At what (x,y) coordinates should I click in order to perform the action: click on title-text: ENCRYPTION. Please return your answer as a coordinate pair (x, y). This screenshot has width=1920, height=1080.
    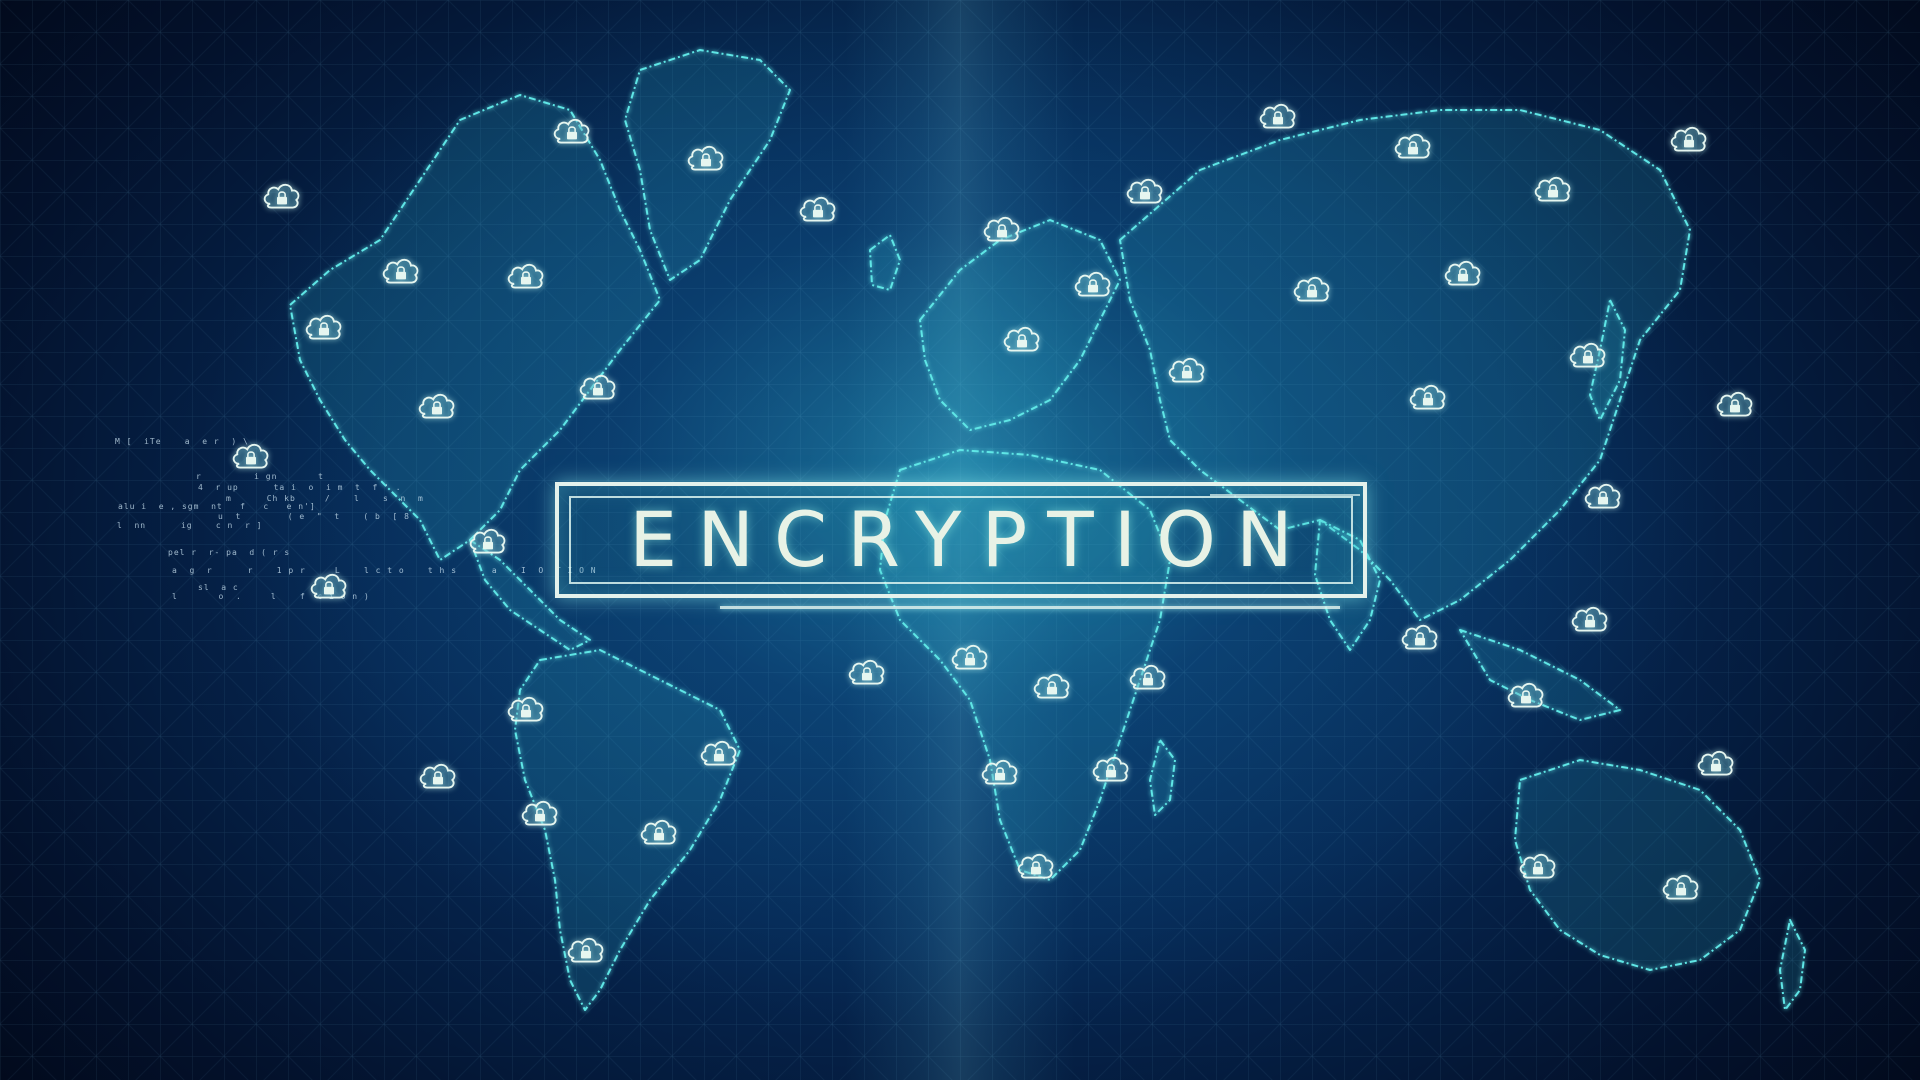
    Looking at the image, I should click on (971, 539).